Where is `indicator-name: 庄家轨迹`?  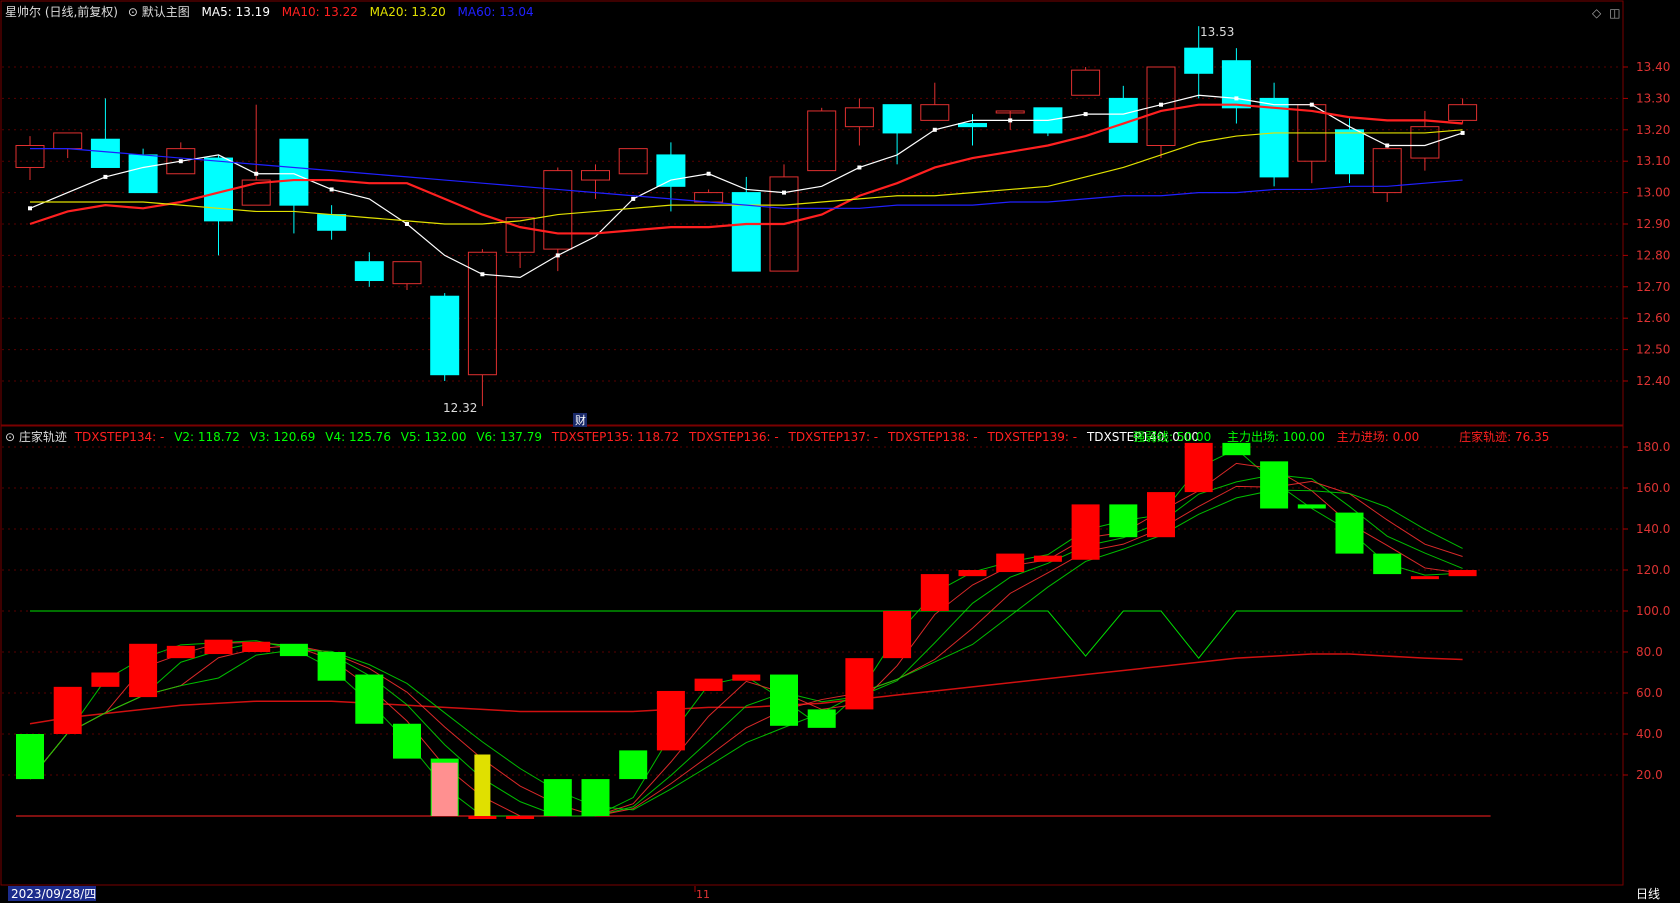 indicator-name: 庄家轨迹 is located at coordinates (42, 437).